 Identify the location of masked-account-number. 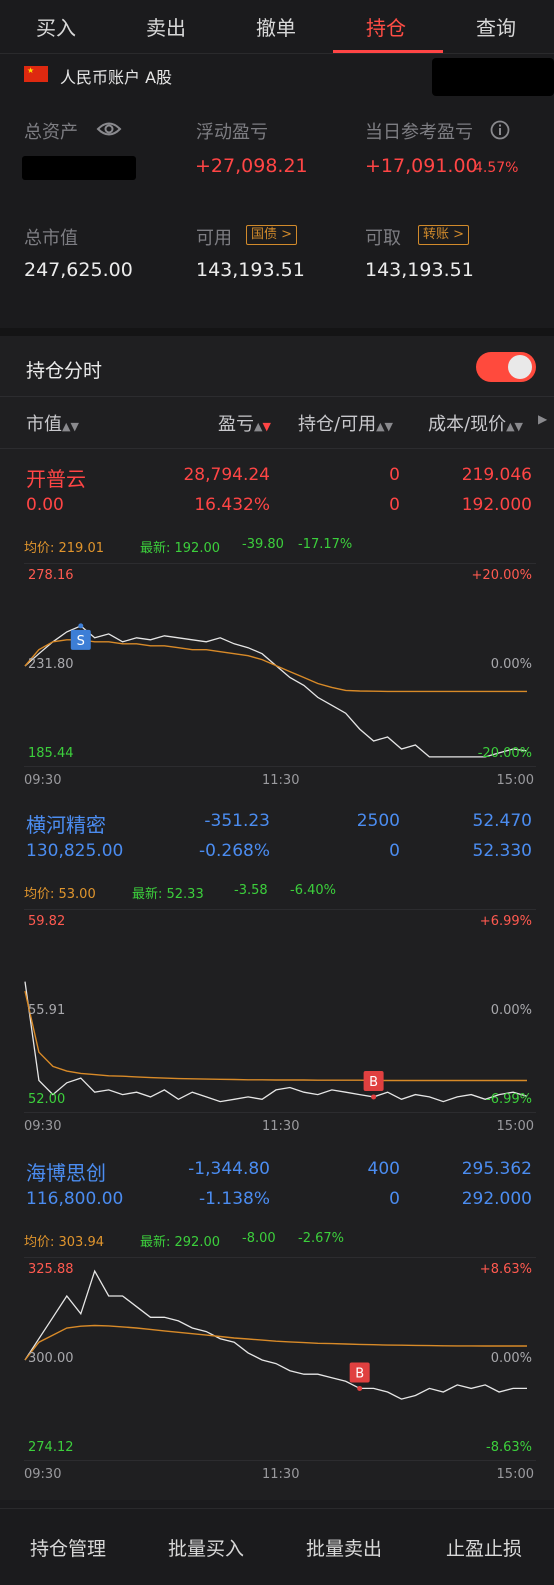
(493, 77).